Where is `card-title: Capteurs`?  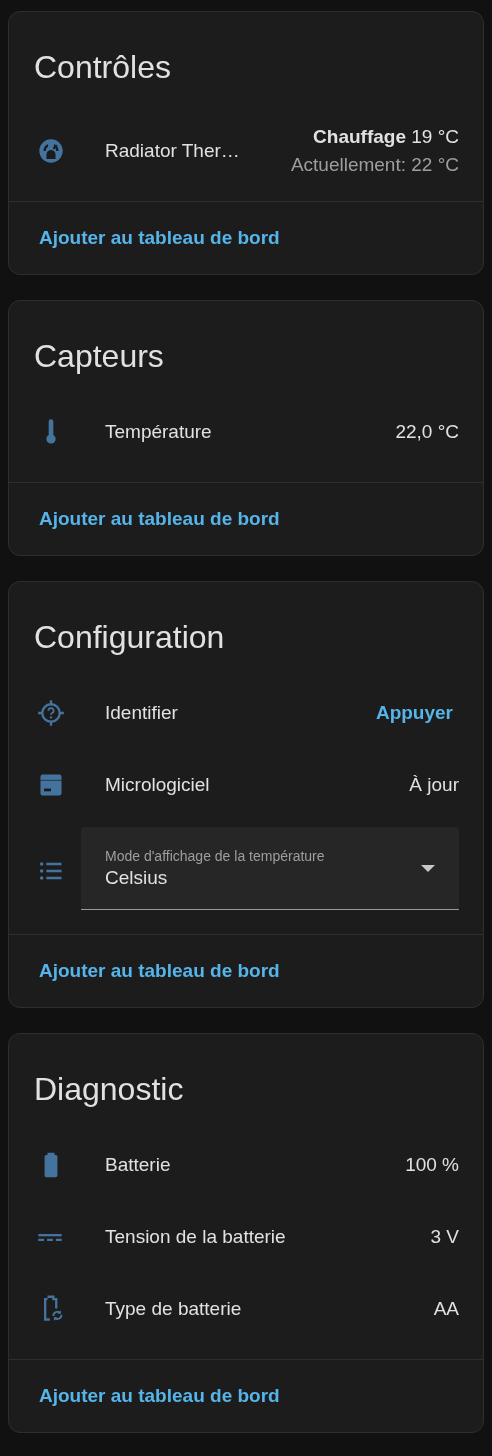 card-title: Capteurs is located at coordinates (99, 356).